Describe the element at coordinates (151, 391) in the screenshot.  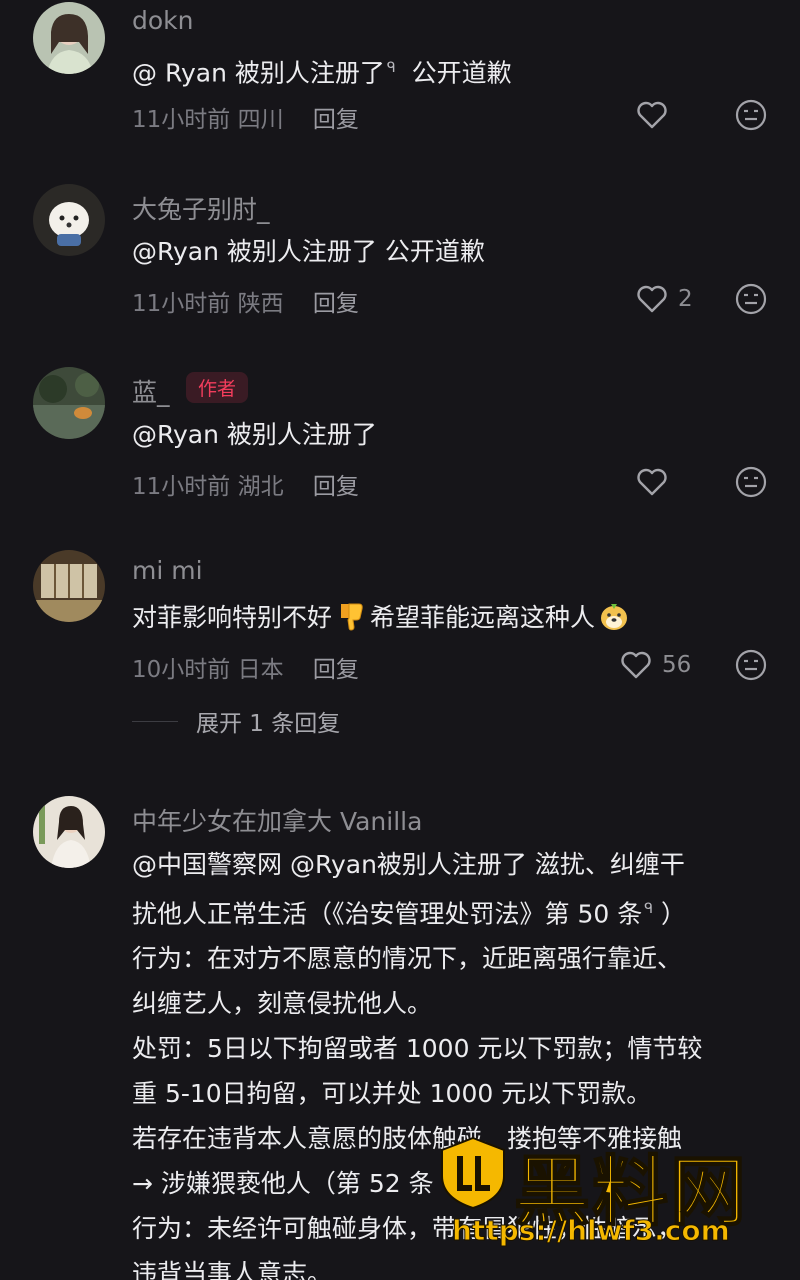
I see `username: 蓝_` at that location.